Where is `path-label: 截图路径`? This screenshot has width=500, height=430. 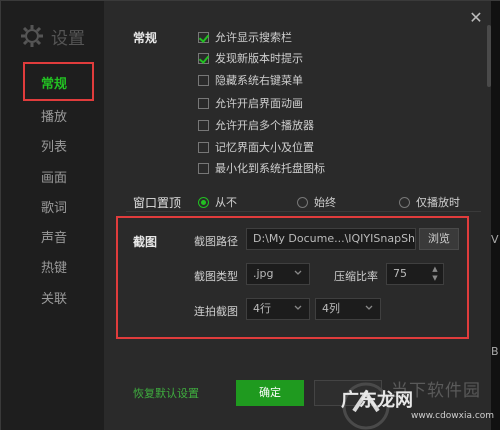
path-label: 截图路径 is located at coordinates (216, 241).